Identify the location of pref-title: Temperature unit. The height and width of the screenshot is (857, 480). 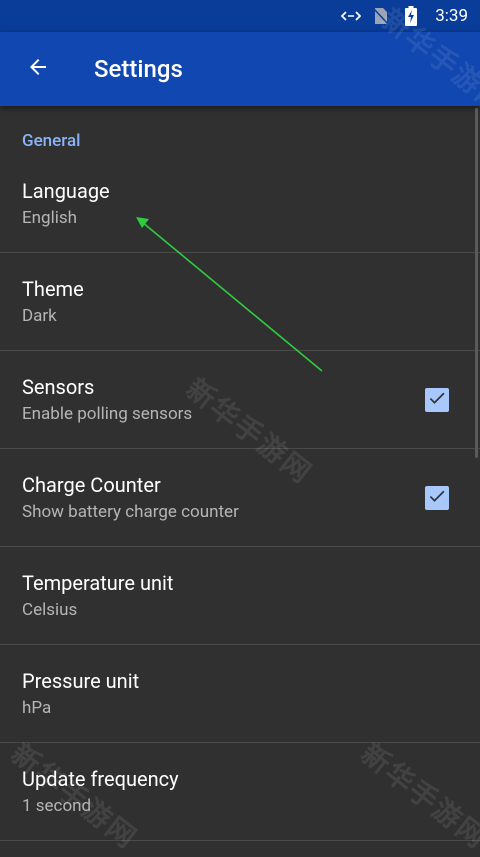
(98, 583).